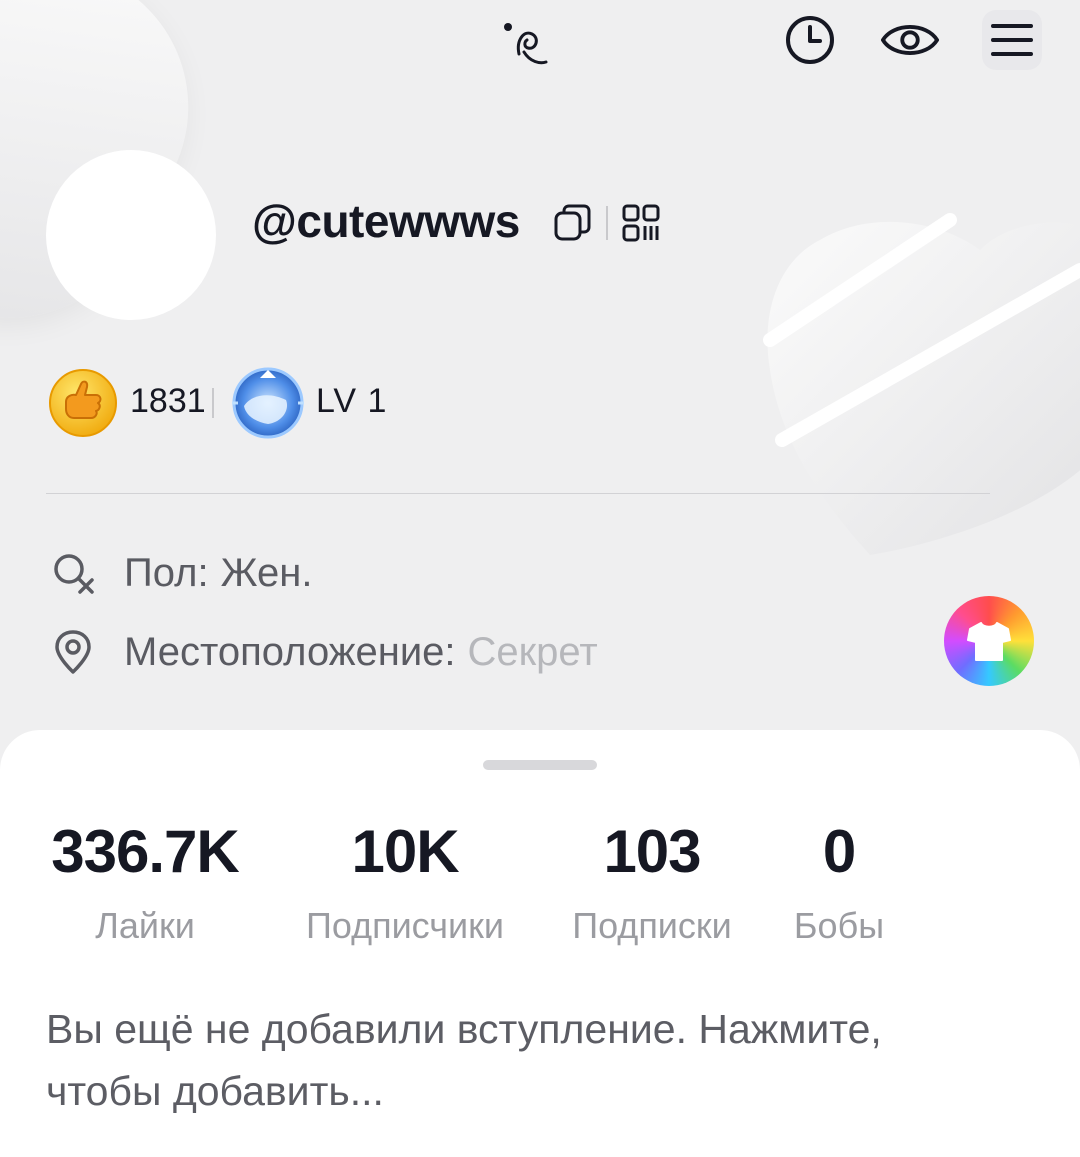 This screenshot has width=1080, height=1157. What do you see at coordinates (652, 925) in the screenshot?
I see `stat-label: Подписки` at bounding box center [652, 925].